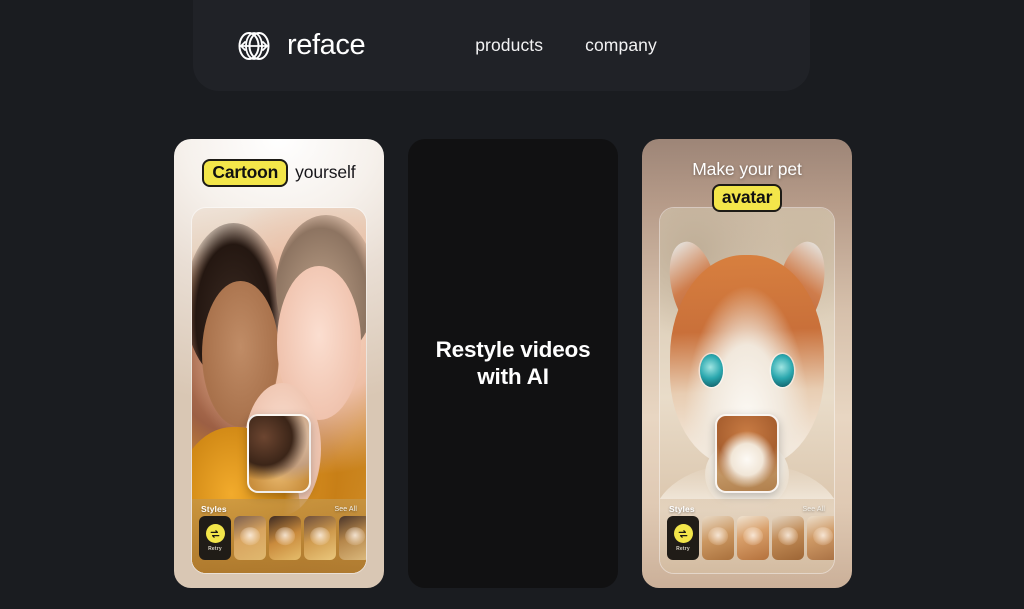 The width and height of the screenshot is (1024, 609). I want to click on reface-logo-icon, so click(254, 46).